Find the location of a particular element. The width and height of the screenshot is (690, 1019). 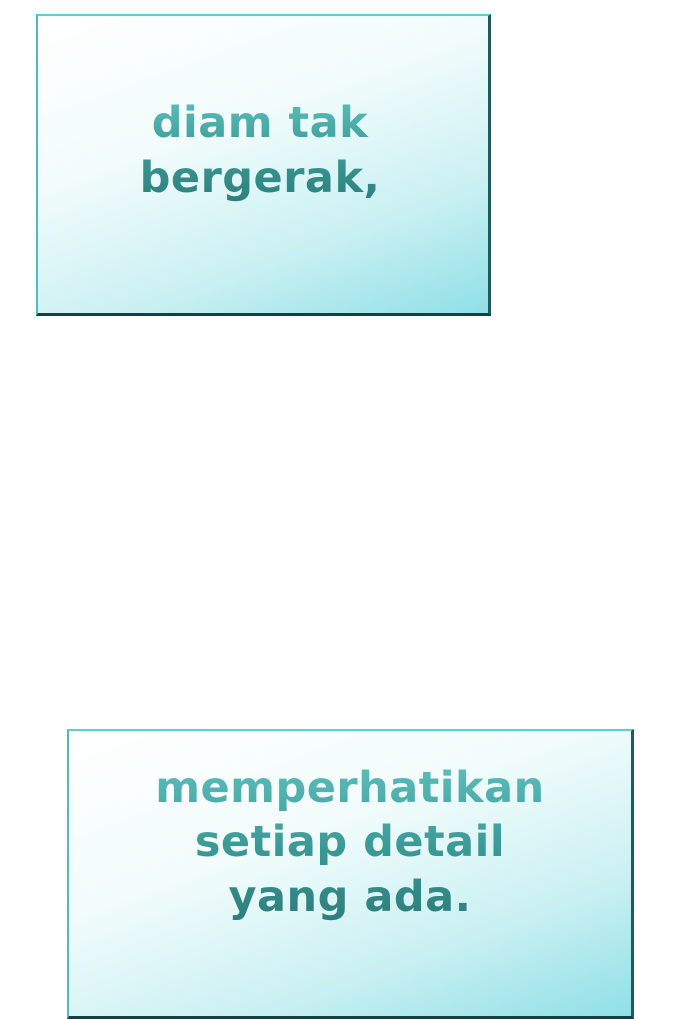

caption-line: yang ada. is located at coordinates (350, 896).